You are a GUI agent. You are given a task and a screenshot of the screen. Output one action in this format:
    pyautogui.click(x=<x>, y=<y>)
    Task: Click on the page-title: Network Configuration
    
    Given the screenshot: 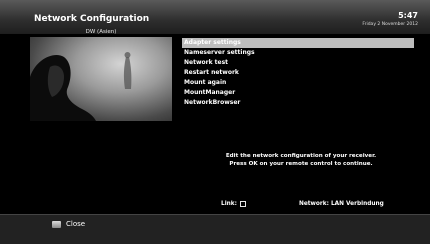 What is the action you would take?
    pyautogui.click(x=92, y=19)
    